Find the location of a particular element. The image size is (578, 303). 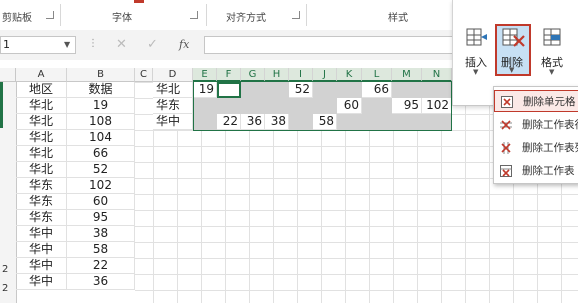

group-alignment: 对齐方式 is located at coordinates (246, 18).